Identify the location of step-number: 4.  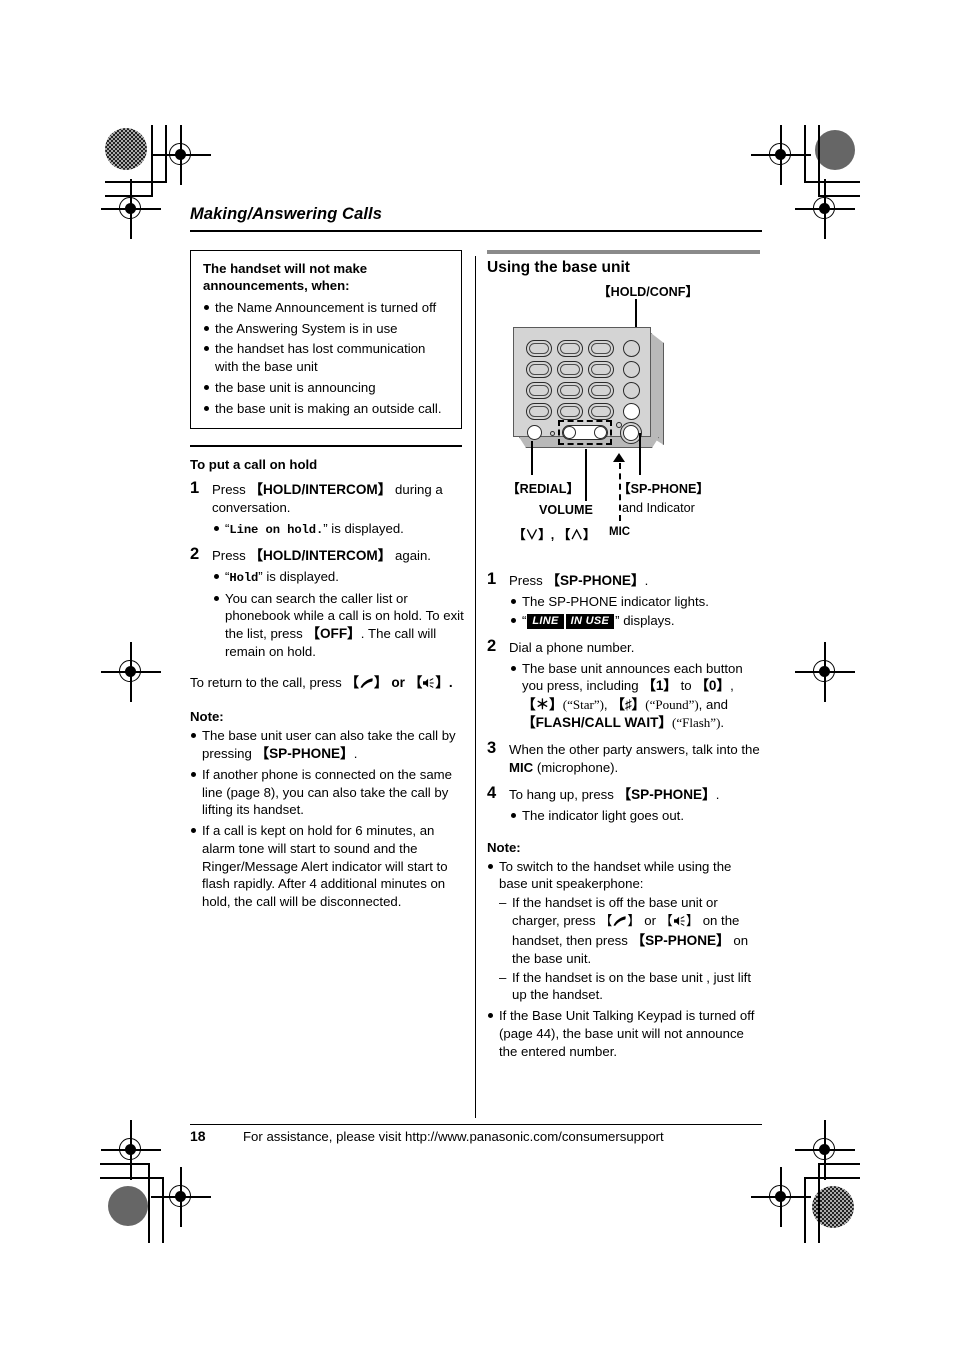
(492, 792).